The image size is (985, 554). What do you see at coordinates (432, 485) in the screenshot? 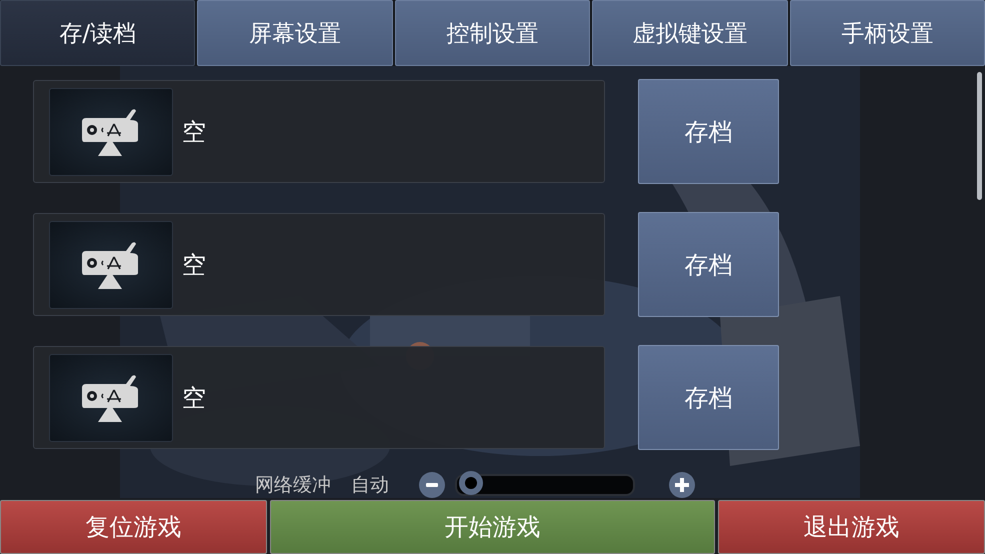
I see `minus-icon` at bounding box center [432, 485].